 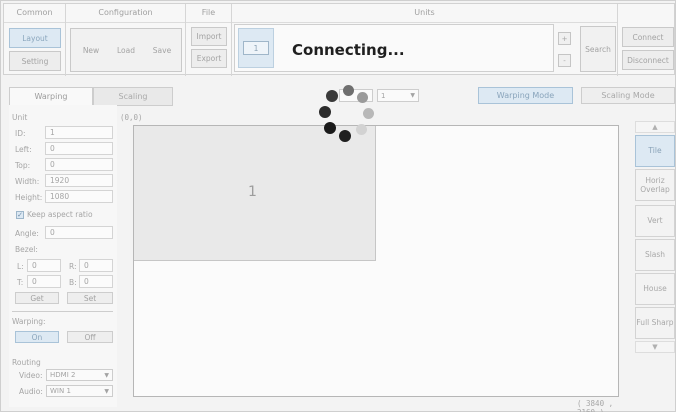 What do you see at coordinates (90, 298) in the screenshot?
I see `set-button: Set` at bounding box center [90, 298].